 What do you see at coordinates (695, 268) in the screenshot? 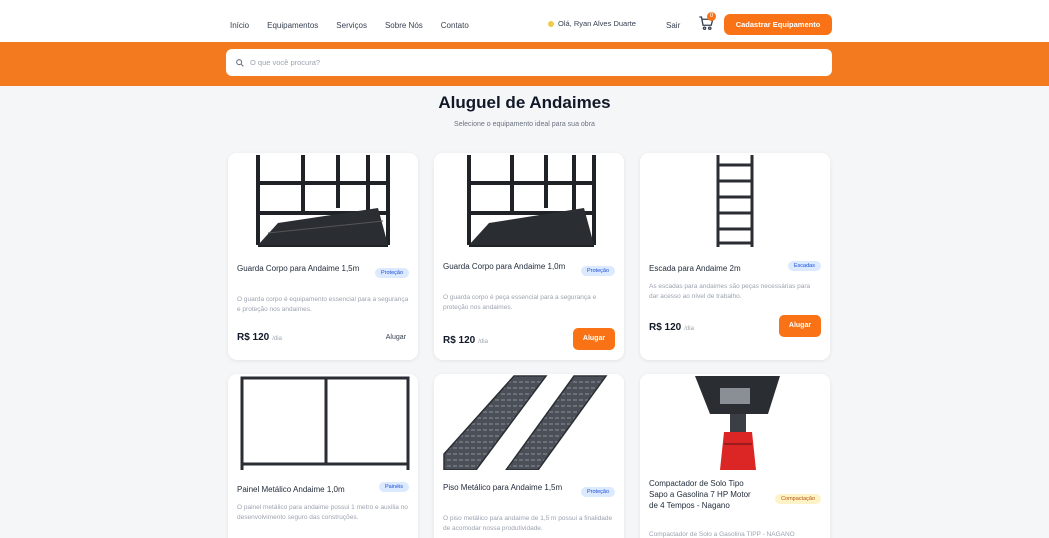
I see `card-title: Escada para Andaime 2m` at bounding box center [695, 268].